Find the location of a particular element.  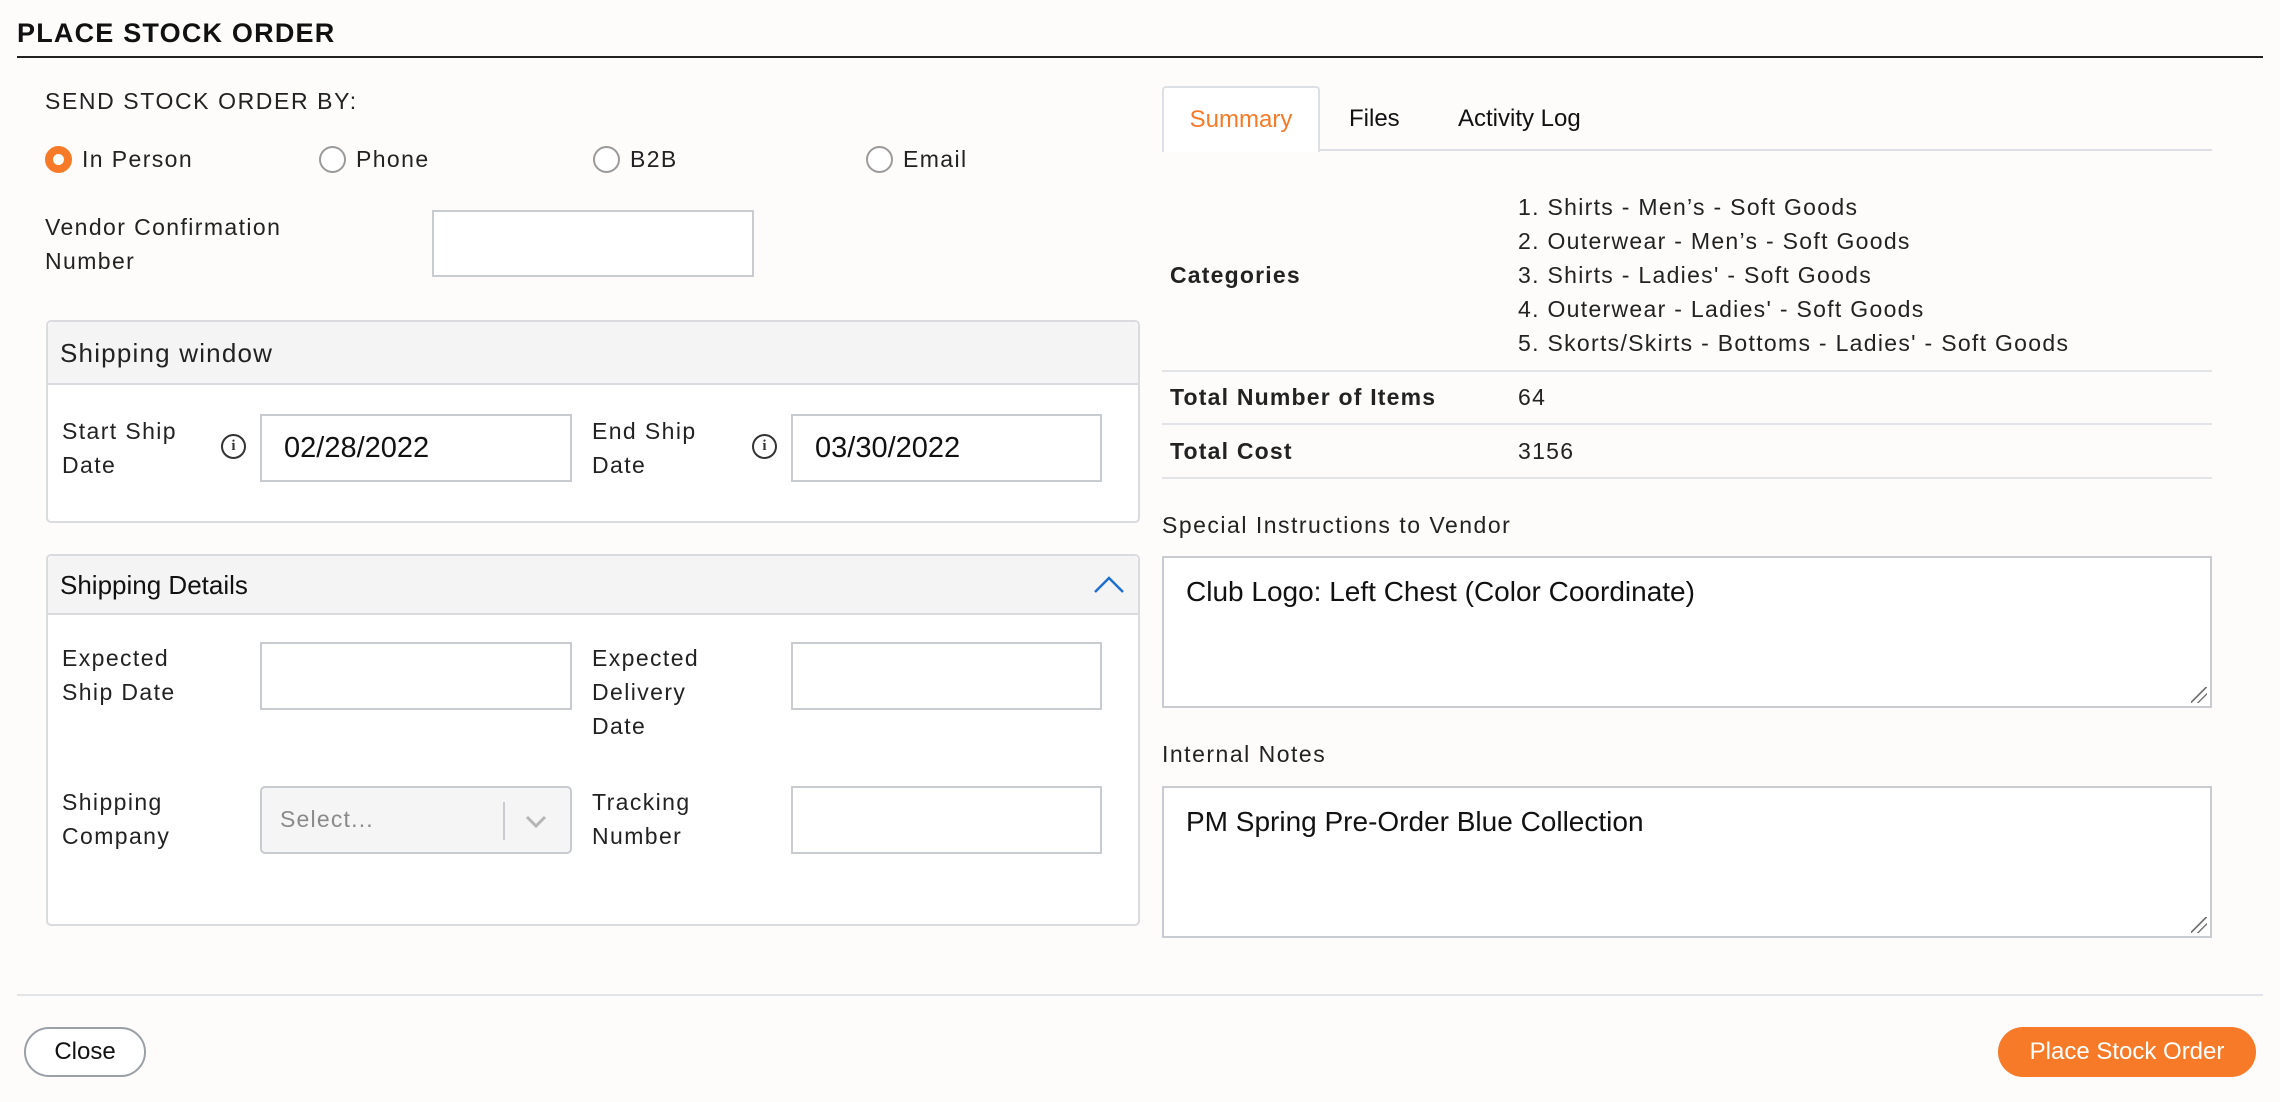

start-ship-date-label: Start Ship Date is located at coordinates (119, 448).